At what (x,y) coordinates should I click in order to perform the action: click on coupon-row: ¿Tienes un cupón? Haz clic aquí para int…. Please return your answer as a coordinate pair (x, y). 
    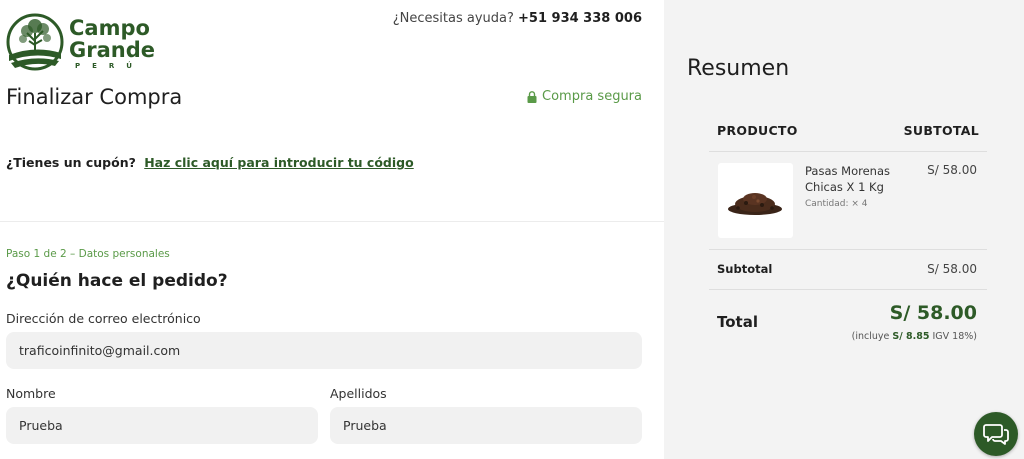
    Looking at the image, I should click on (210, 162).